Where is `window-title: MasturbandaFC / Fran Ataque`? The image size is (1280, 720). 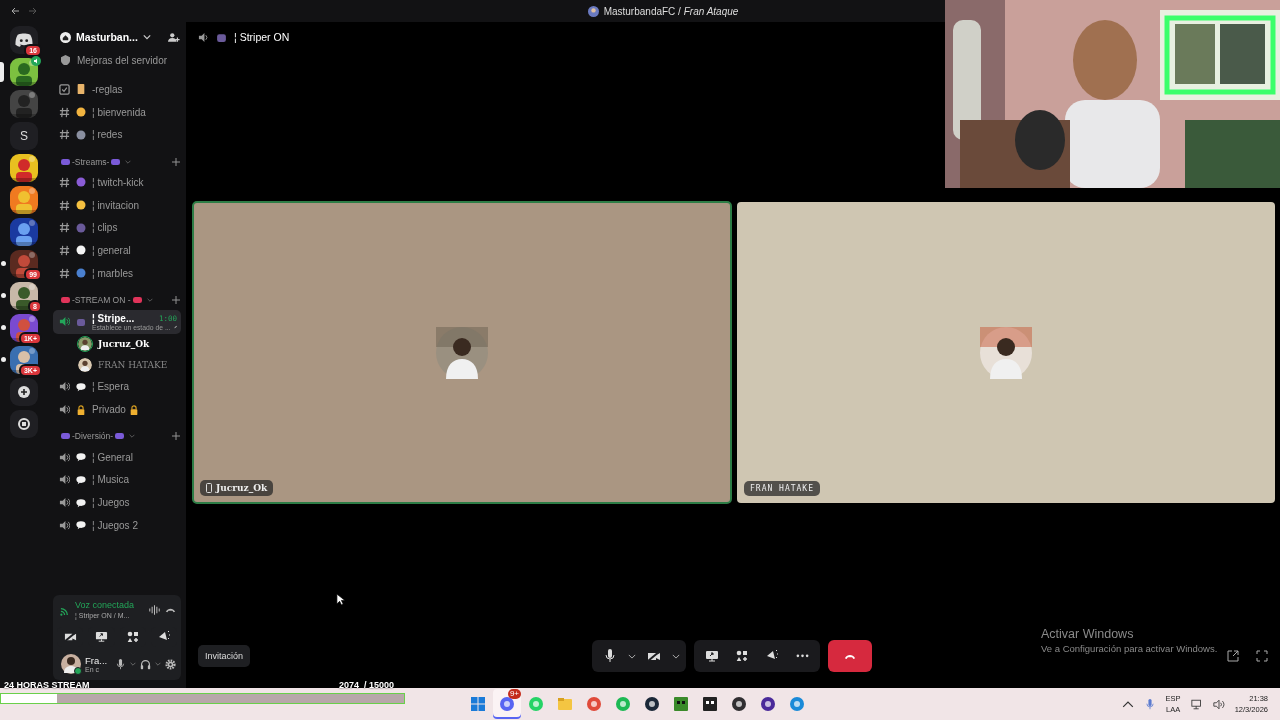
window-title: MasturbandaFC / Fran Ataque is located at coordinates (671, 11).